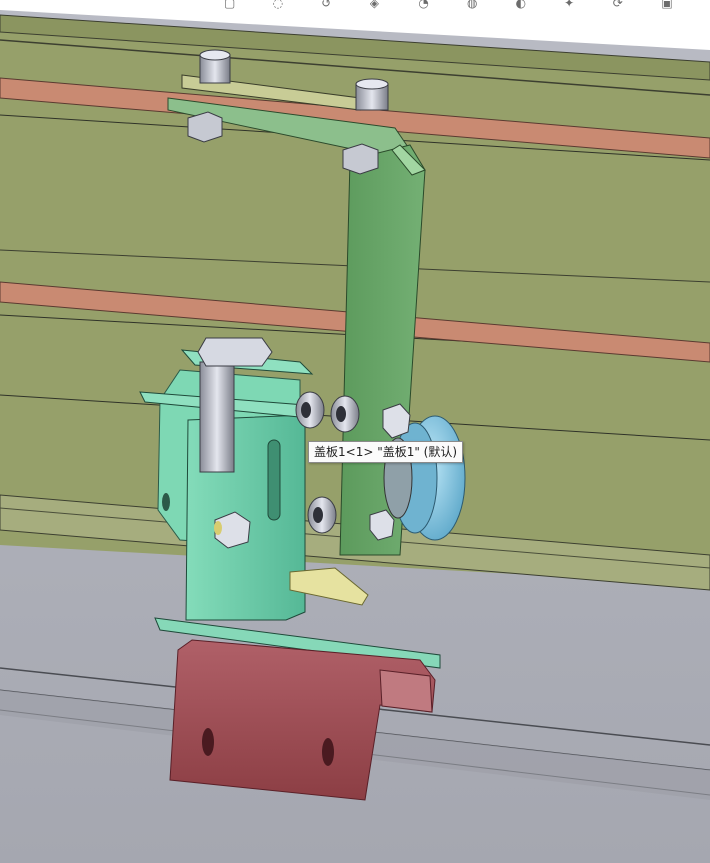 This screenshot has height=863, width=710. Describe the element at coordinates (166, 502) in the screenshot. I see `mount-hole` at that location.